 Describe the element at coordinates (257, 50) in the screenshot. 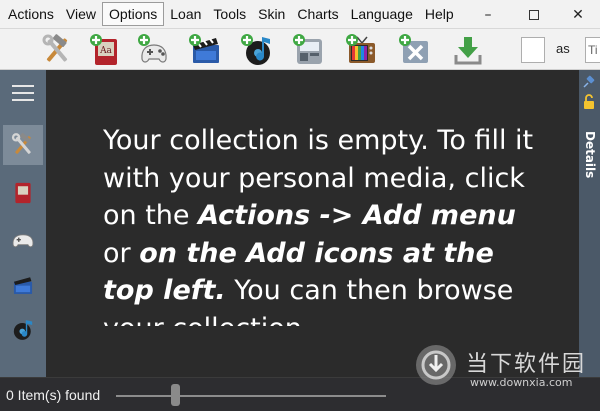

I see `add-music-icon` at that location.